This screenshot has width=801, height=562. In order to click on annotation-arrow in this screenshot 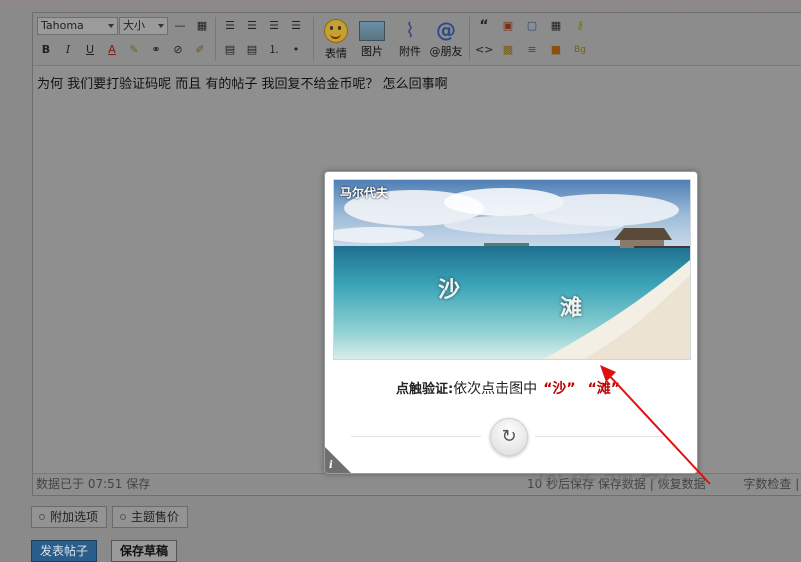, I will do `click(655, 425)`.